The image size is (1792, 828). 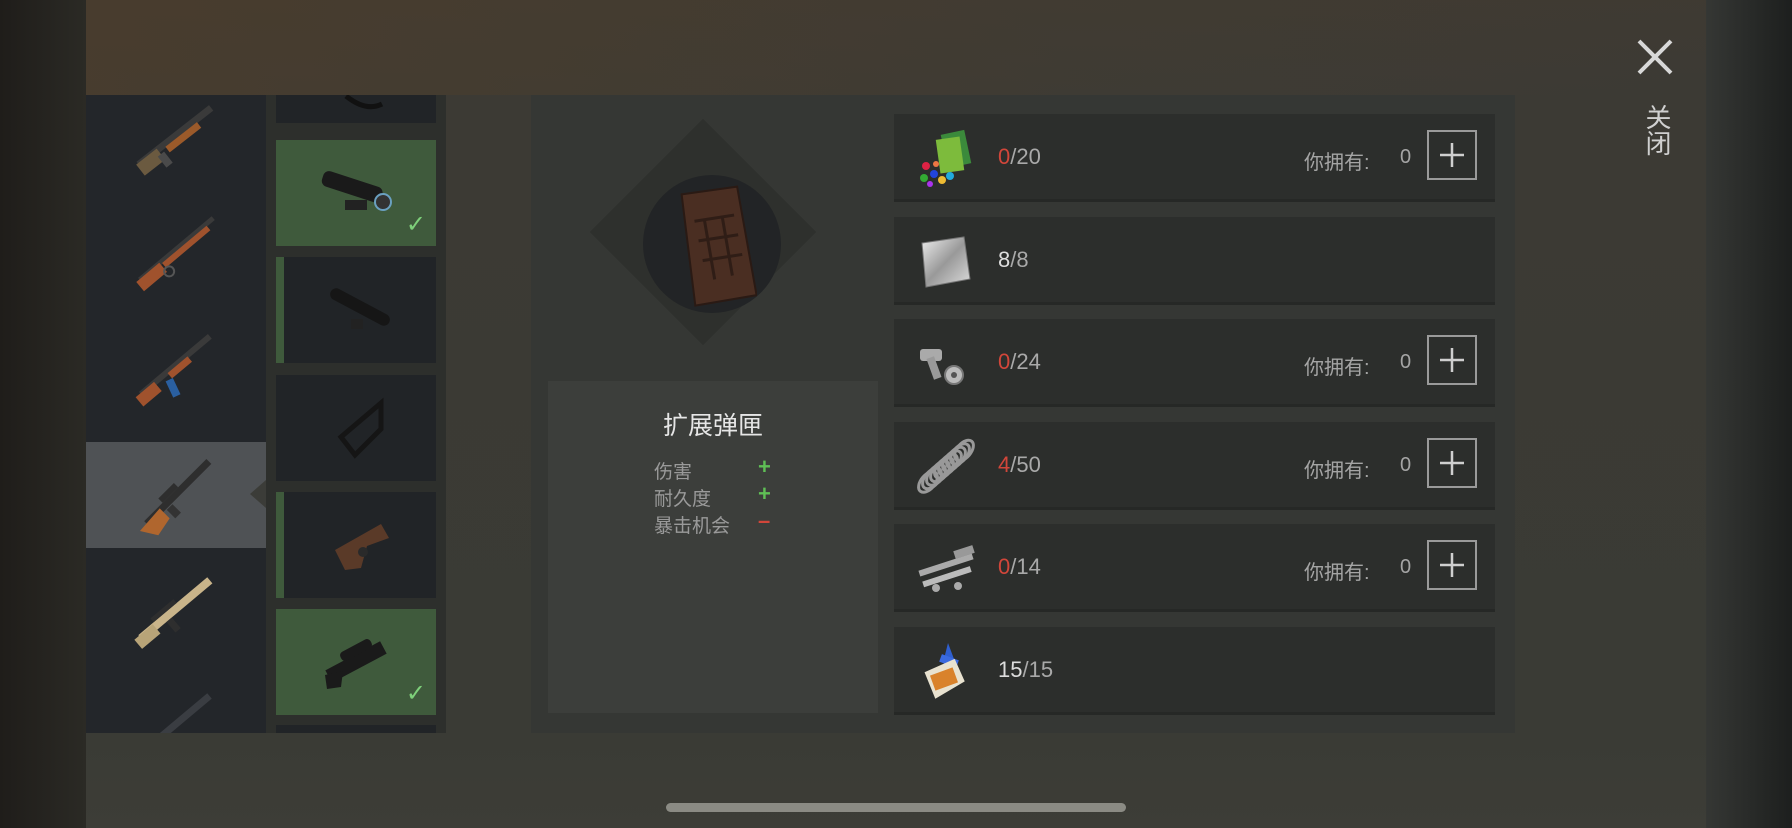 What do you see at coordinates (173, 613) in the screenshot?
I see `scar-rifle-icon` at bounding box center [173, 613].